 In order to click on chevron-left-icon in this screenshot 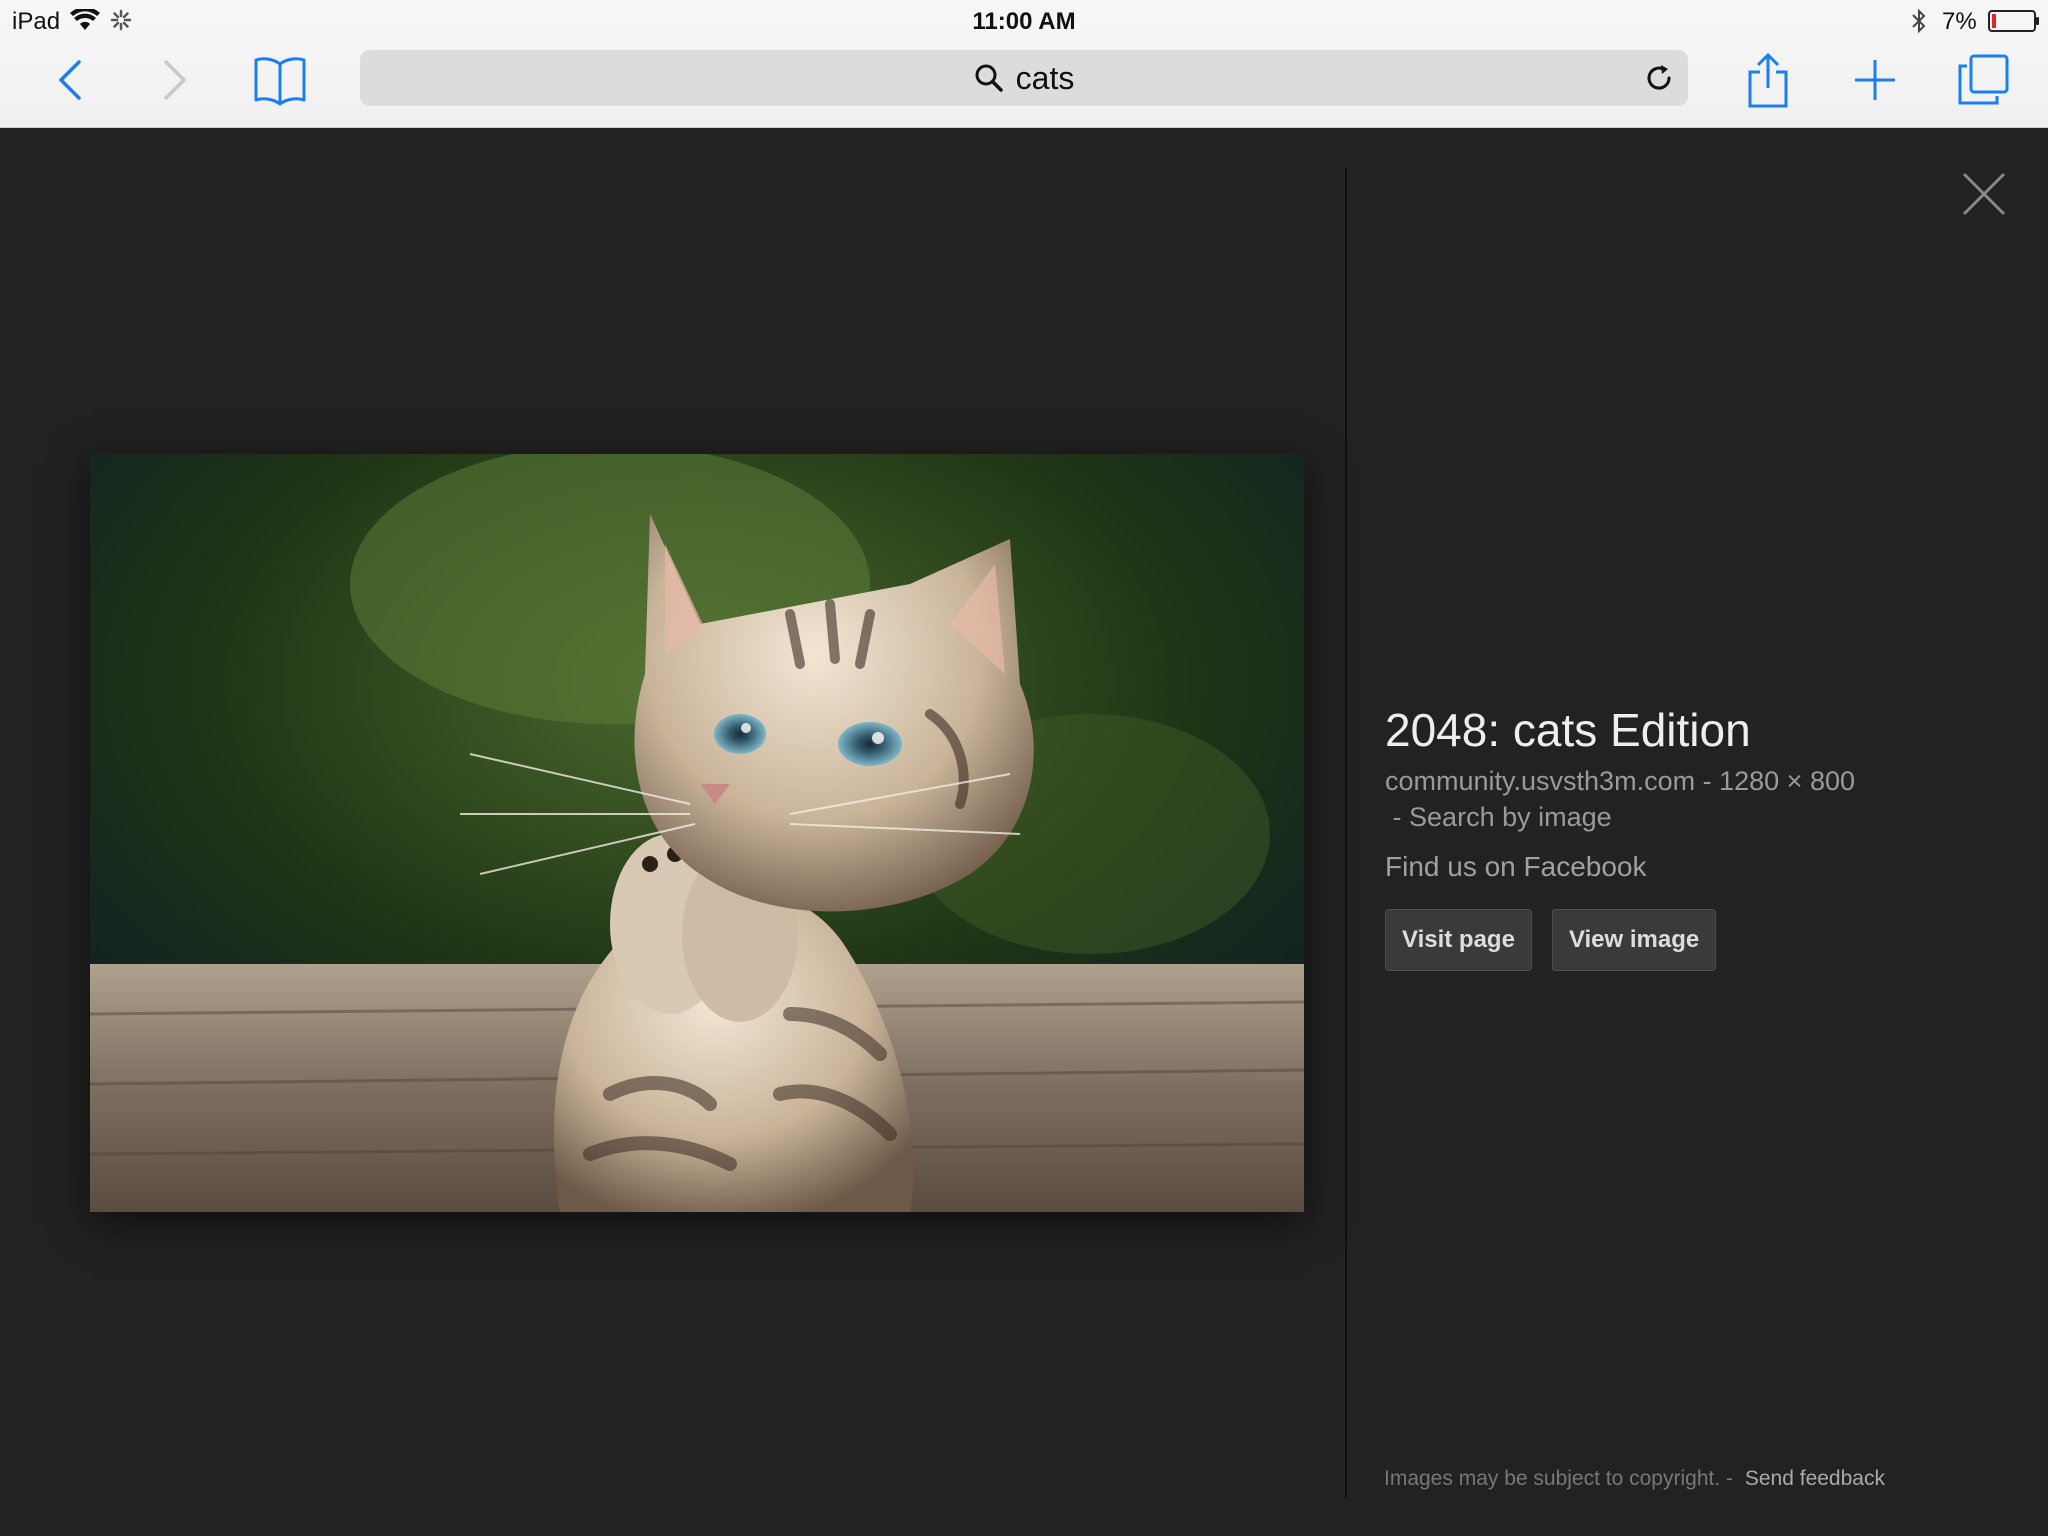, I will do `click(70, 80)`.